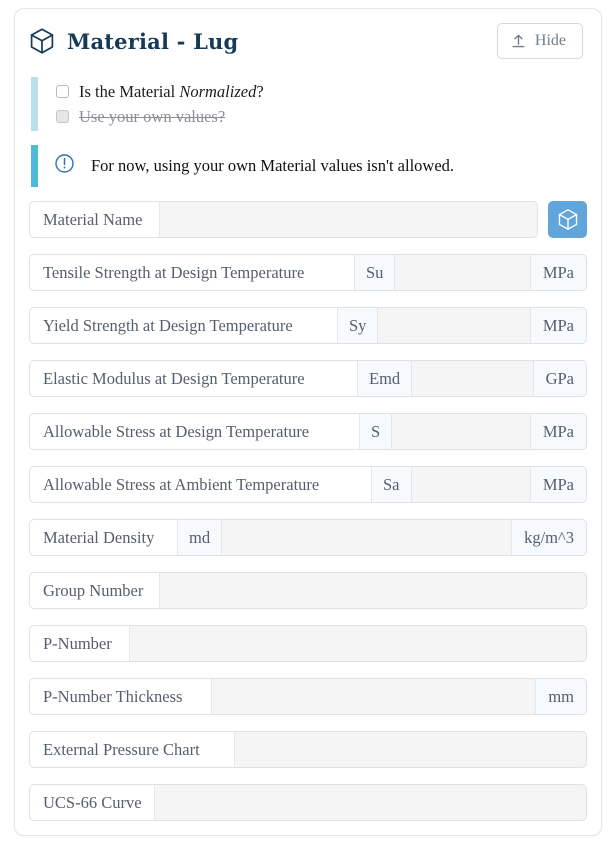 The image size is (616, 852). Describe the element at coordinates (62, 116) in the screenshot. I see `checkbox-use-your-own-values` at that location.